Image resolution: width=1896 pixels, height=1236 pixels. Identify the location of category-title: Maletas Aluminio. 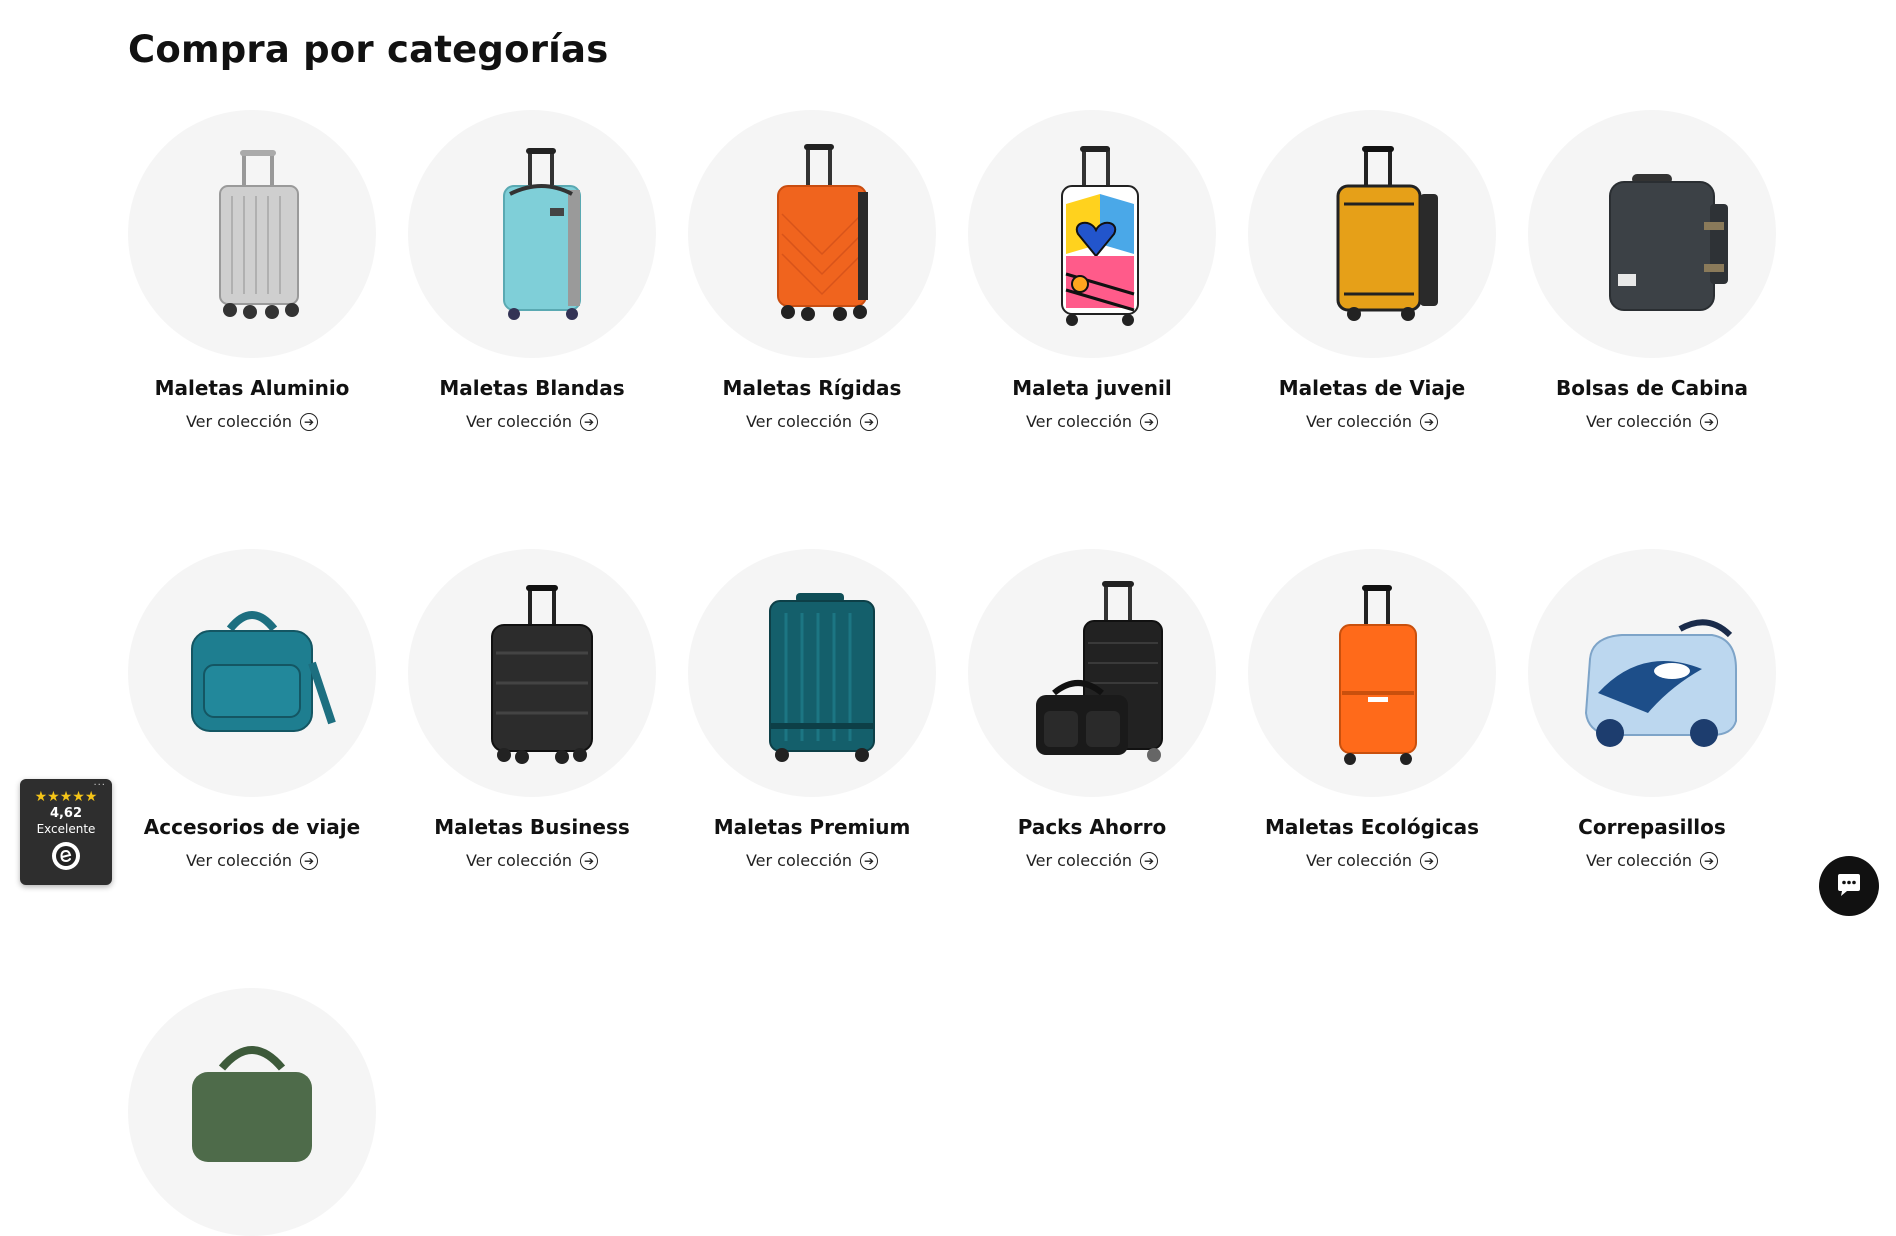
(252, 388).